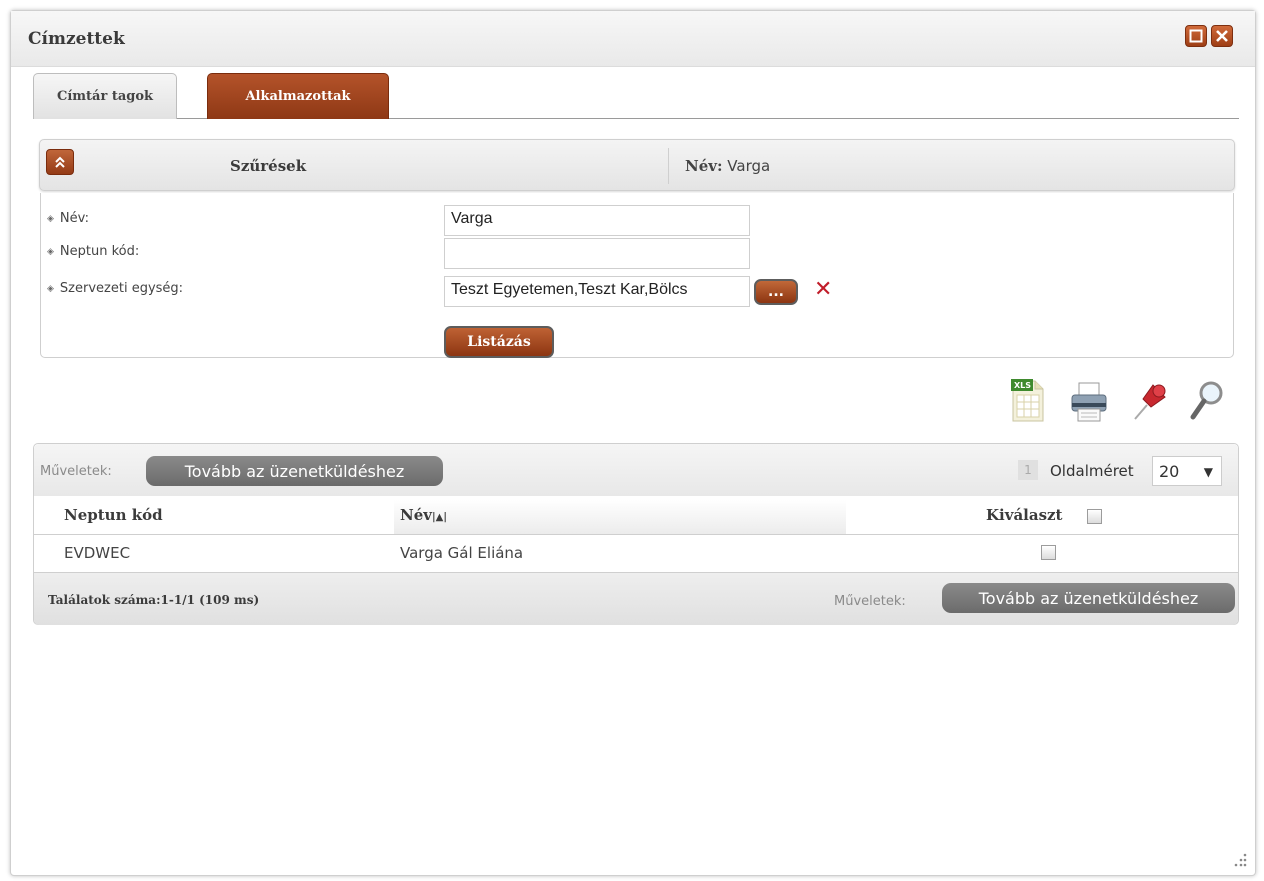 This screenshot has height=881, width=1264. Describe the element at coordinates (294, 471) in the screenshot. I see `continue-to-messaging-button: Tovább az üzenetküldéshez` at that location.